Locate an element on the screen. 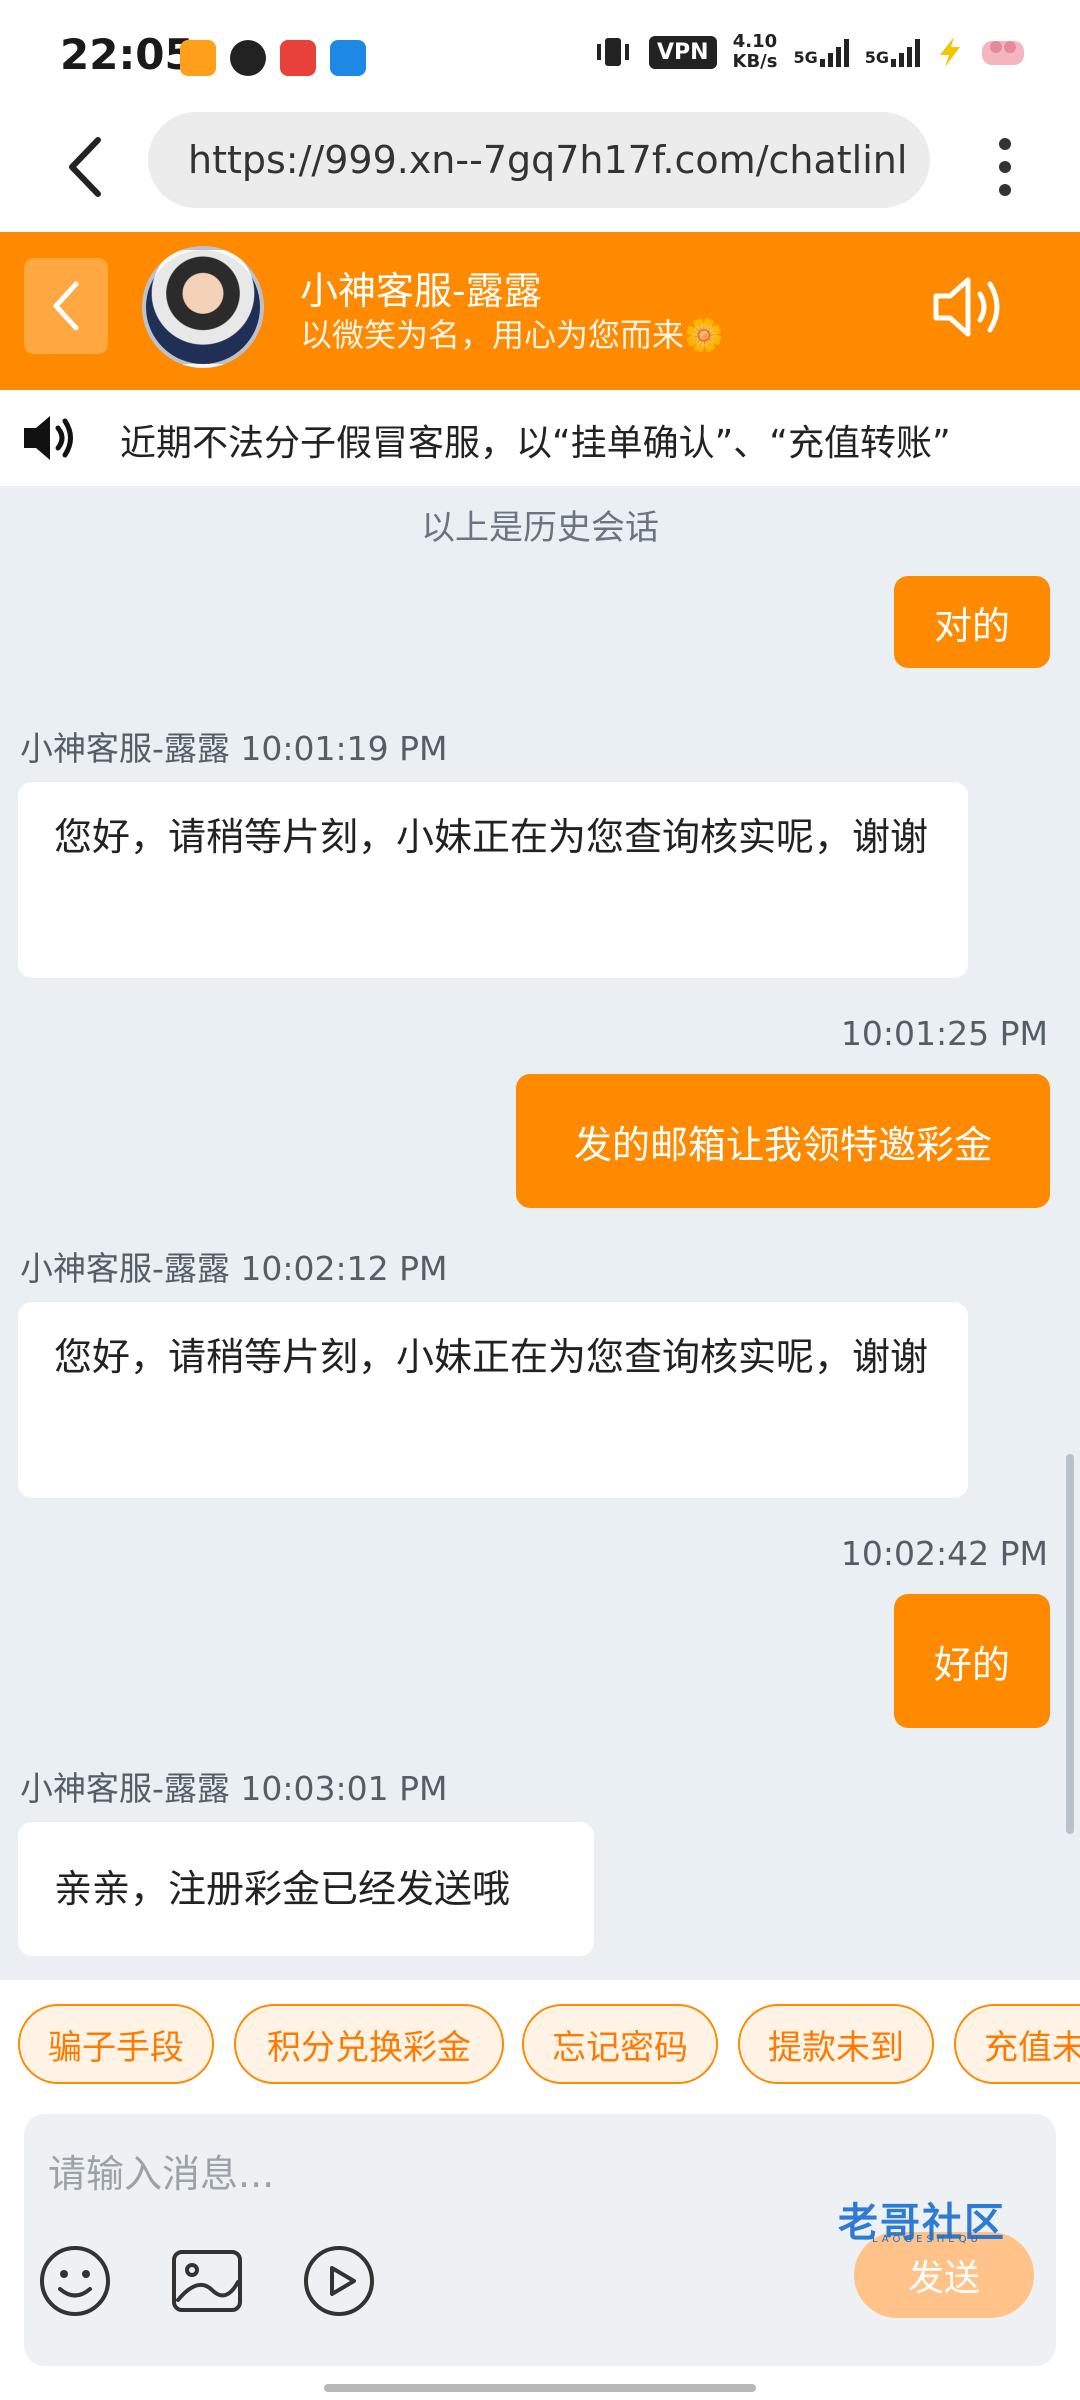  signal-1: 5G is located at coordinates (821, 52).